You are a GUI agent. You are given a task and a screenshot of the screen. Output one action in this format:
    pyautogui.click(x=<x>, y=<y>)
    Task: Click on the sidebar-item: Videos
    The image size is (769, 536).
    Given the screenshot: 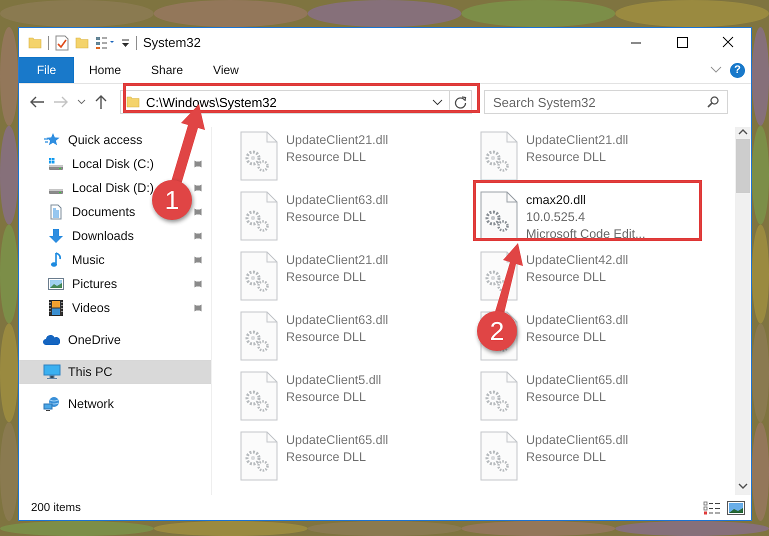 What is the action you would take?
    pyautogui.click(x=115, y=308)
    